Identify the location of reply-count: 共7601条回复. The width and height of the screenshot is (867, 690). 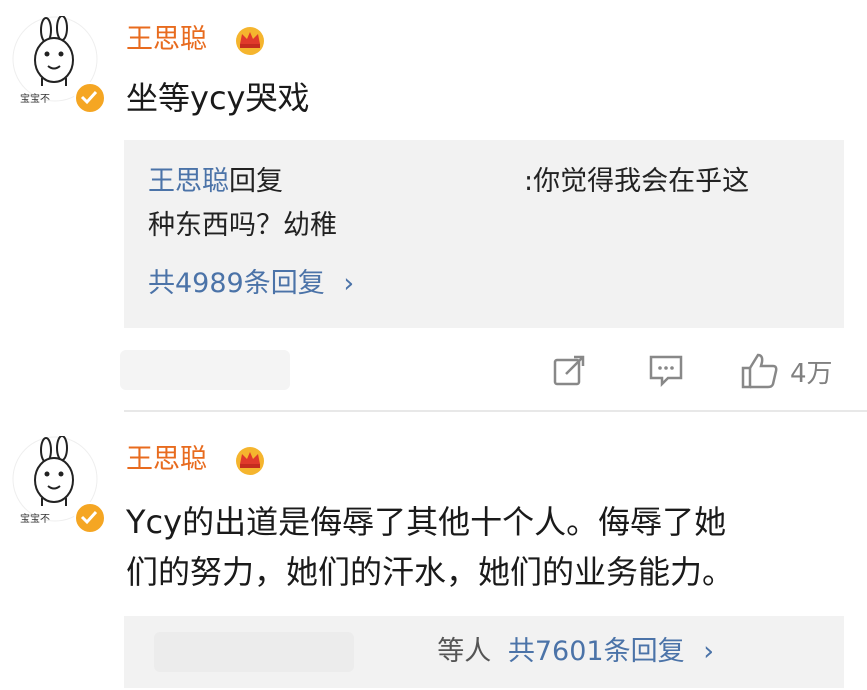
(596, 651).